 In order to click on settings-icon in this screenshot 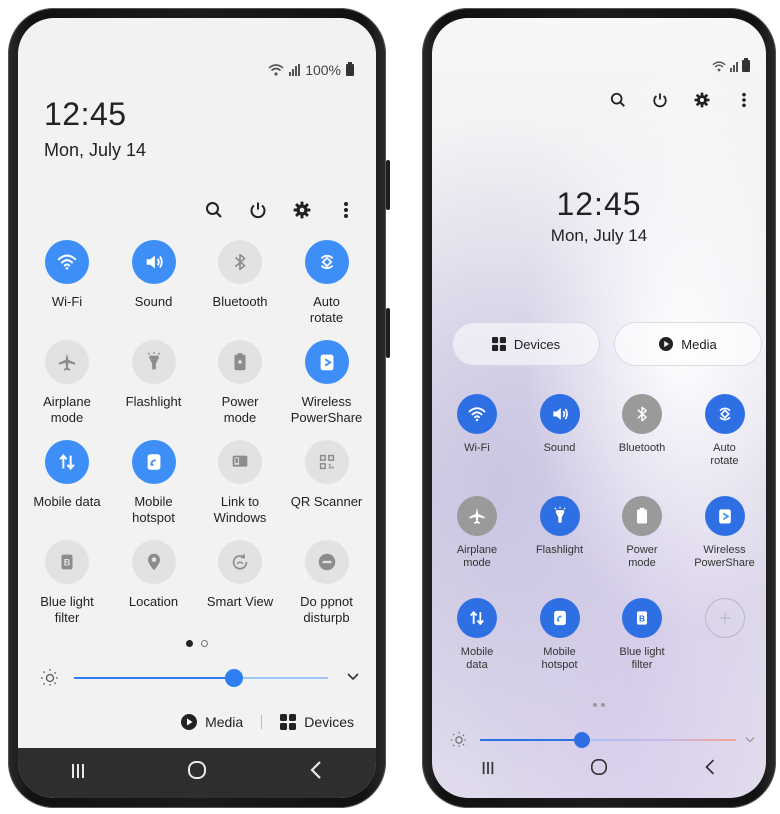, I will do `click(302, 210)`.